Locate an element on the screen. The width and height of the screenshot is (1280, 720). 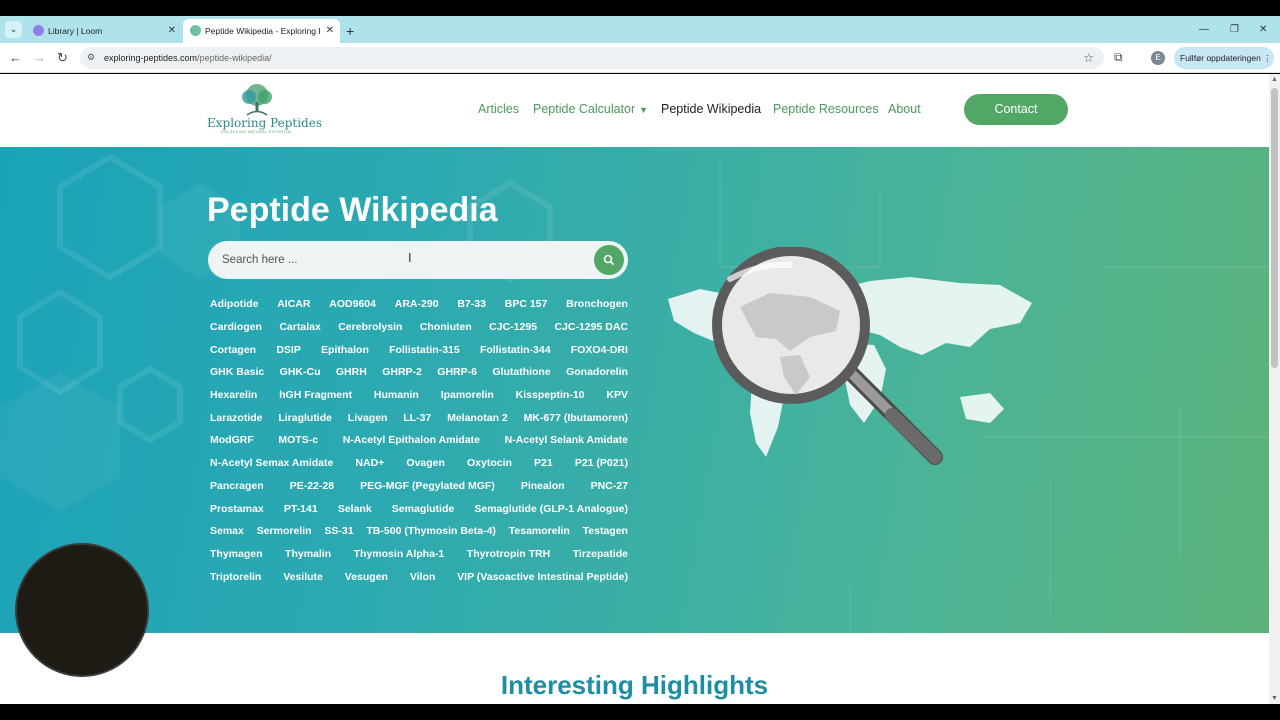
peptide-tag-link: Prostamax is located at coordinates (237, 509).